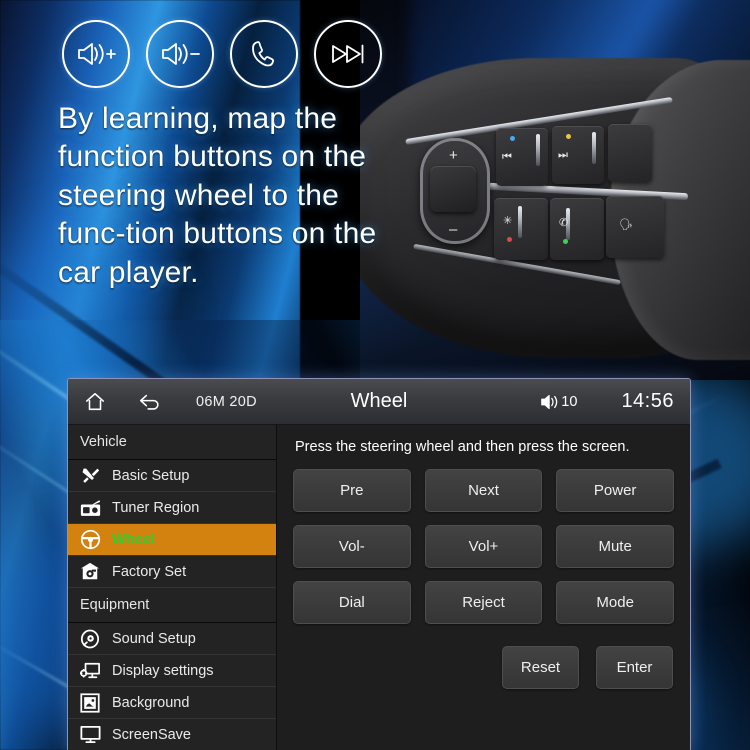 This screenshot has height=750, width=750. Describe the element at coordinates (453, 155) in the screenshot. I see `rocker-plus-icon: +` at that location.